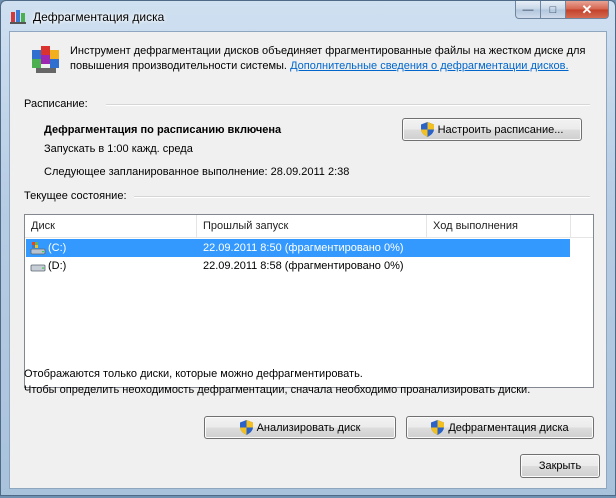 This screenshot has width=616, height=498. I want to click on caption-buttons: — □ ✕, so click(562, 10).